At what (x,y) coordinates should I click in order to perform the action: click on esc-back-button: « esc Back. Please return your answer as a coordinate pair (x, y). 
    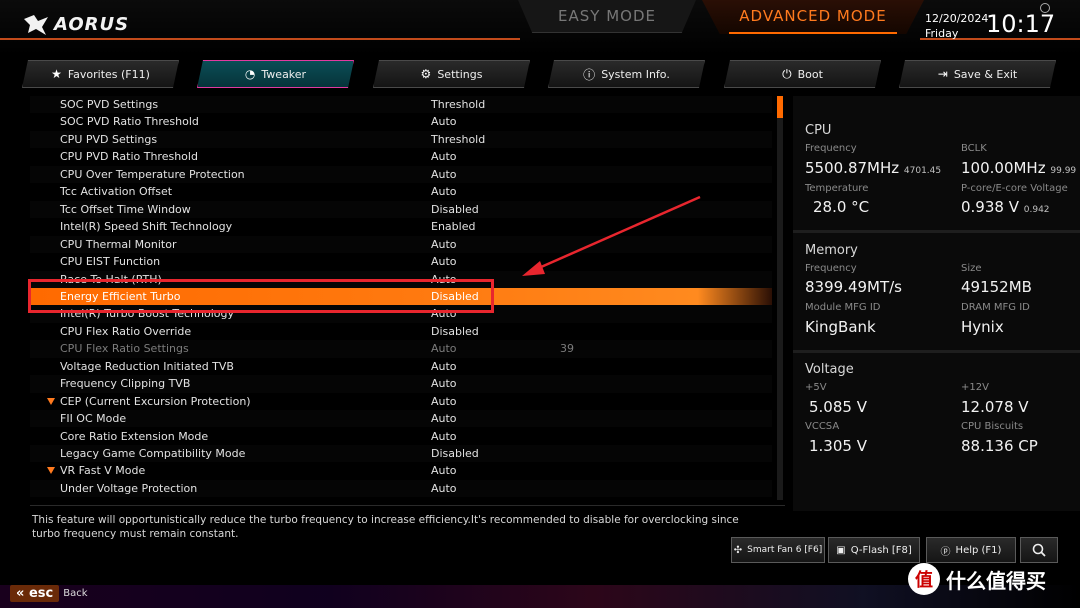
    Looking at the image, I should click on (48, 593).